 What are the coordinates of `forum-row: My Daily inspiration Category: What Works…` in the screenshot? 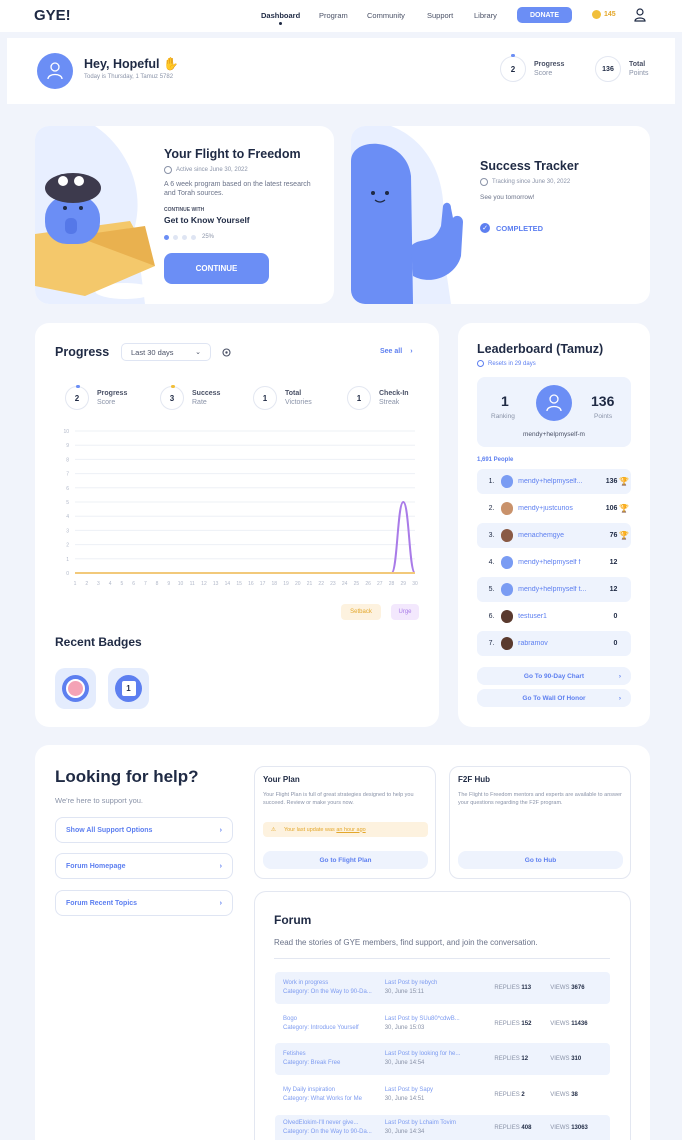 It's located at (442, 1095).